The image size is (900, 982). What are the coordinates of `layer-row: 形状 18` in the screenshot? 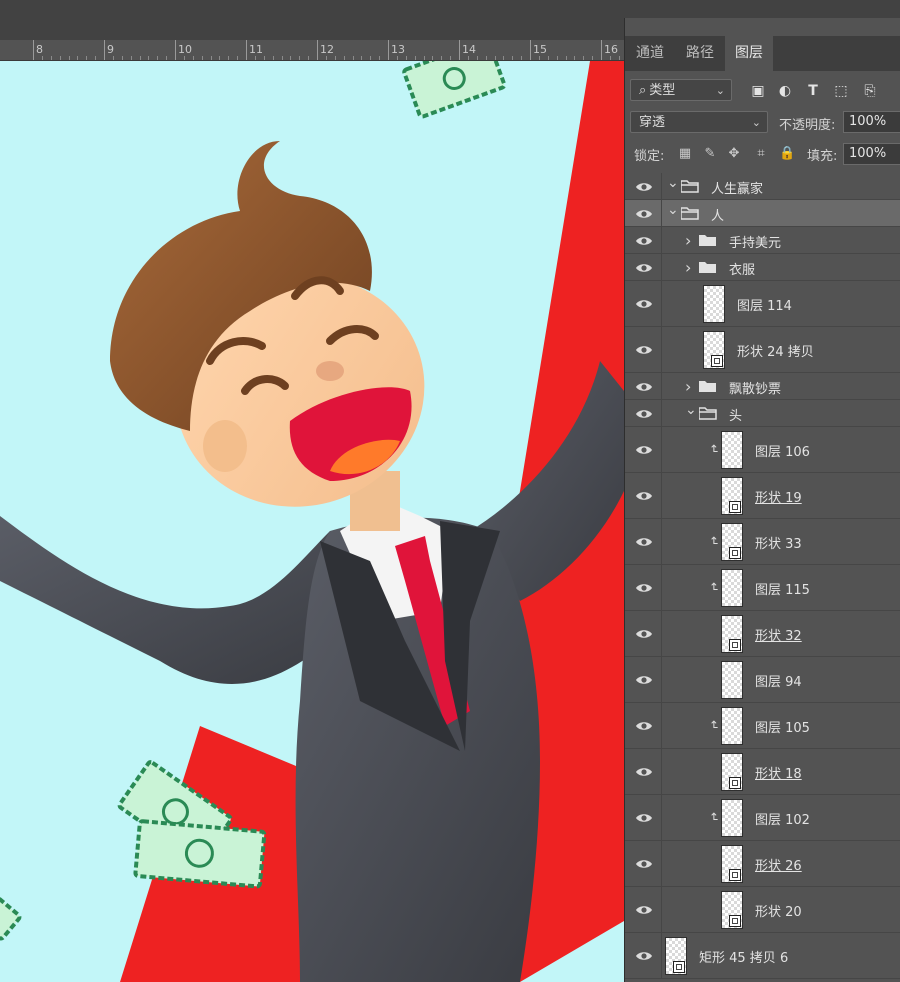 It's located at (762, 772).